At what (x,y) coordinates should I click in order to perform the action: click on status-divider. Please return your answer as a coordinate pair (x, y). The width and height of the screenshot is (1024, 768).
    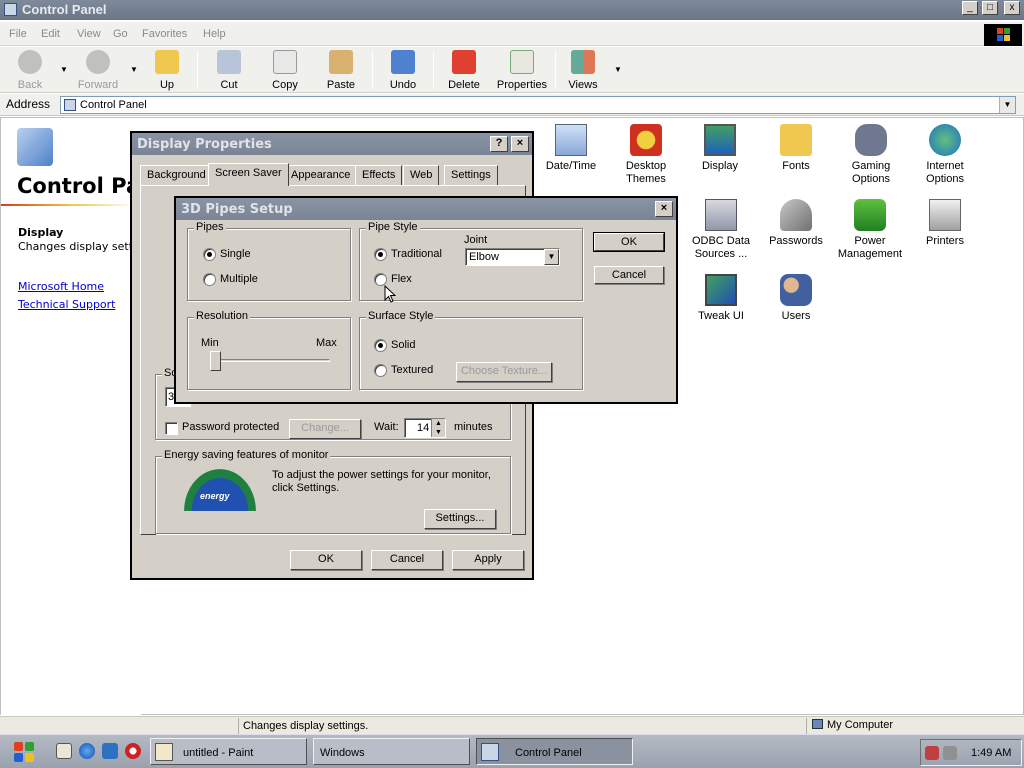
    Looking at the image, I should click on (238, 726).